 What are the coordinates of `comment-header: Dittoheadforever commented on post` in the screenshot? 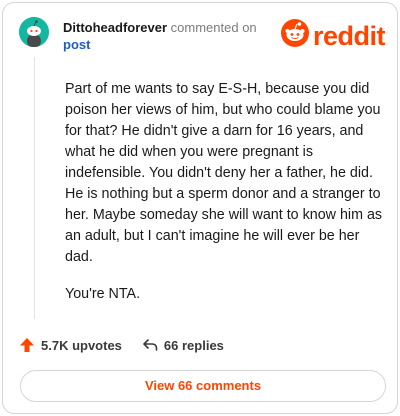 It's located at (163, 36).